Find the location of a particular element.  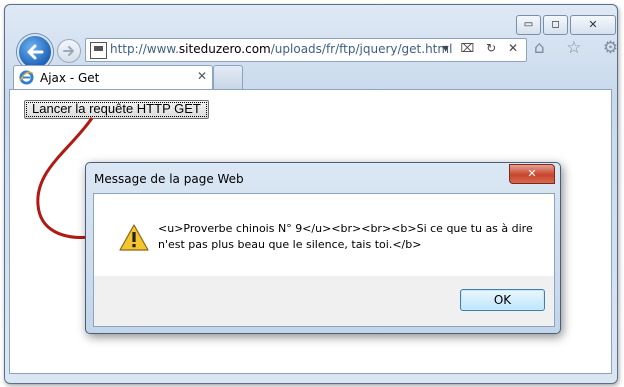

dialog-title: Message de la page Web is located at coordinates (169, 179).